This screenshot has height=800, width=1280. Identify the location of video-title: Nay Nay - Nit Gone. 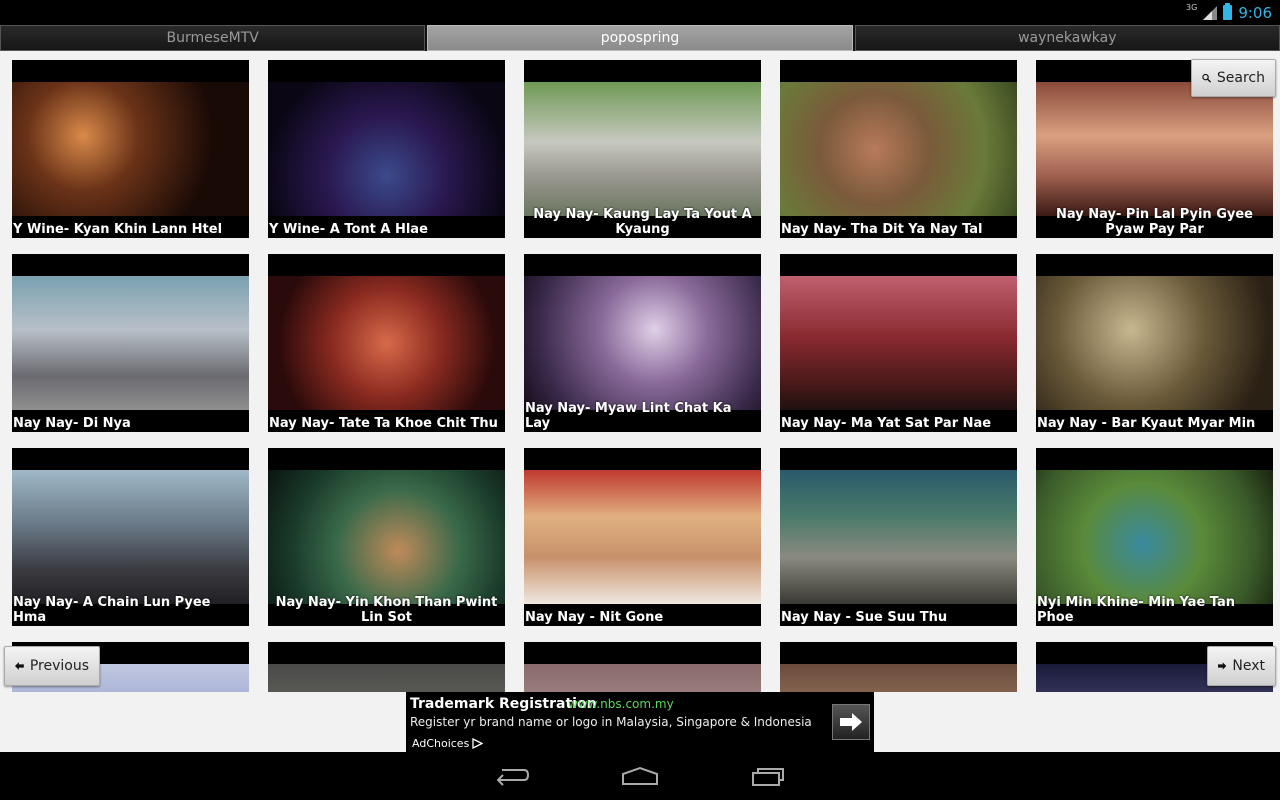
(594, 617).